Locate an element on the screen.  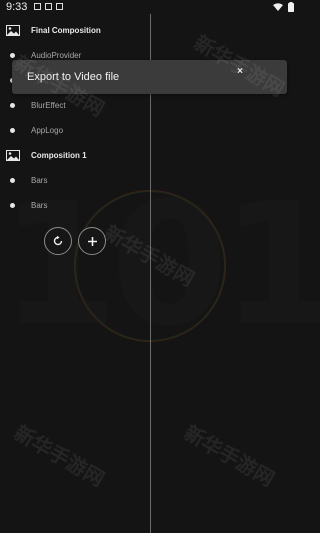
battery-icon is located at coordinates (291, 7).